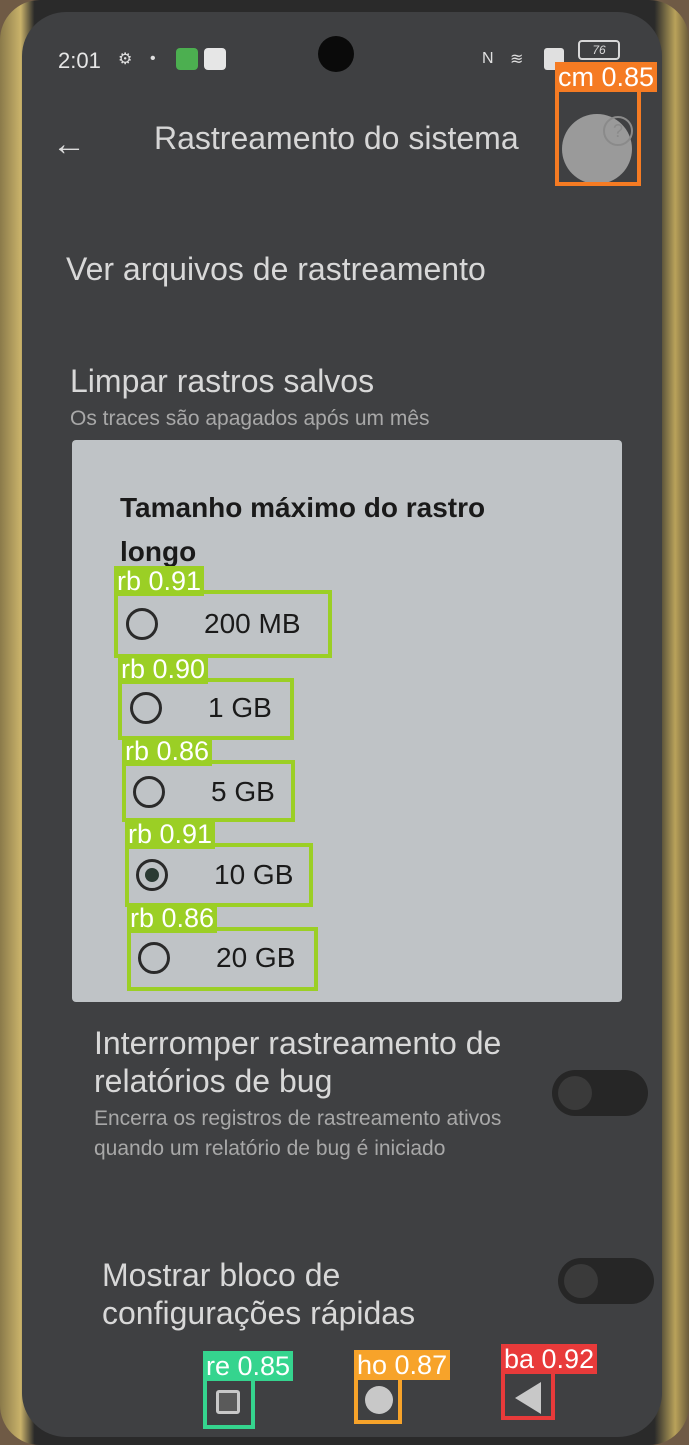 This screenshot has width=689, height=1445. What do you see at coordinates (215, 59) in the screenshot?
I see `message-icon` at bounding box center [215, 59].